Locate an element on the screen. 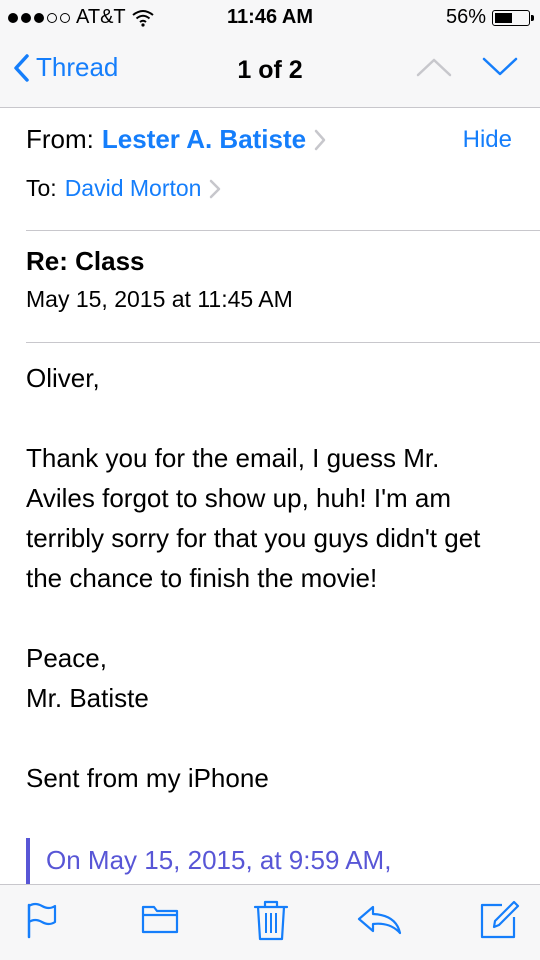 Image resolution: width=540 pixels, height=960 pixels. previous-message-button is located at coordinates (434, 69).